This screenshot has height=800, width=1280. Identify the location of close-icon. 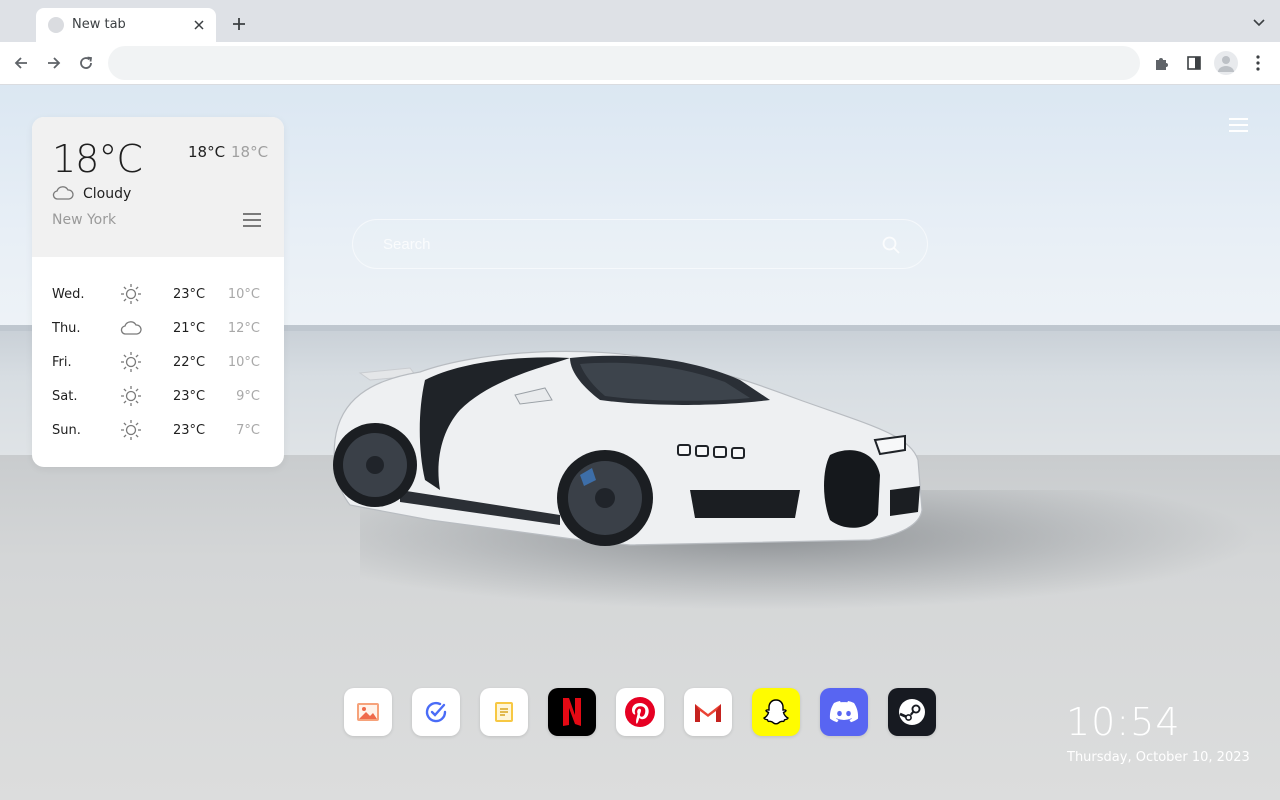
(199, 25).